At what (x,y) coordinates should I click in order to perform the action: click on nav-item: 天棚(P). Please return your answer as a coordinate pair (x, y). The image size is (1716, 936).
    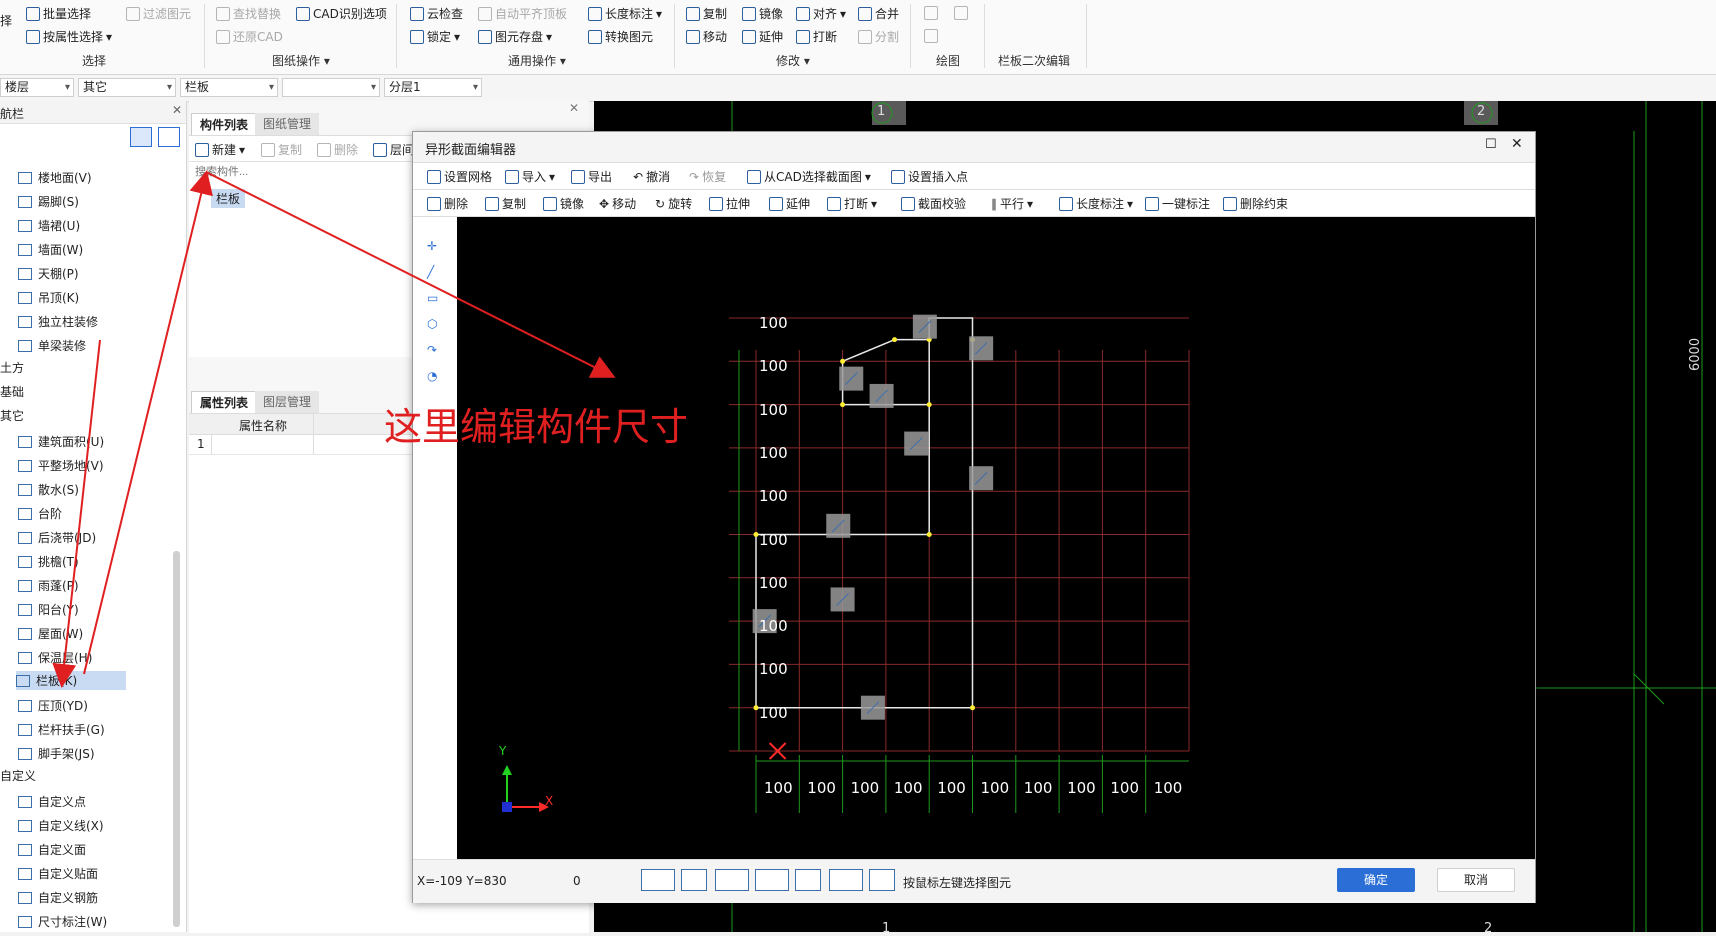
    Looking at the image, I should click on (48, 273).